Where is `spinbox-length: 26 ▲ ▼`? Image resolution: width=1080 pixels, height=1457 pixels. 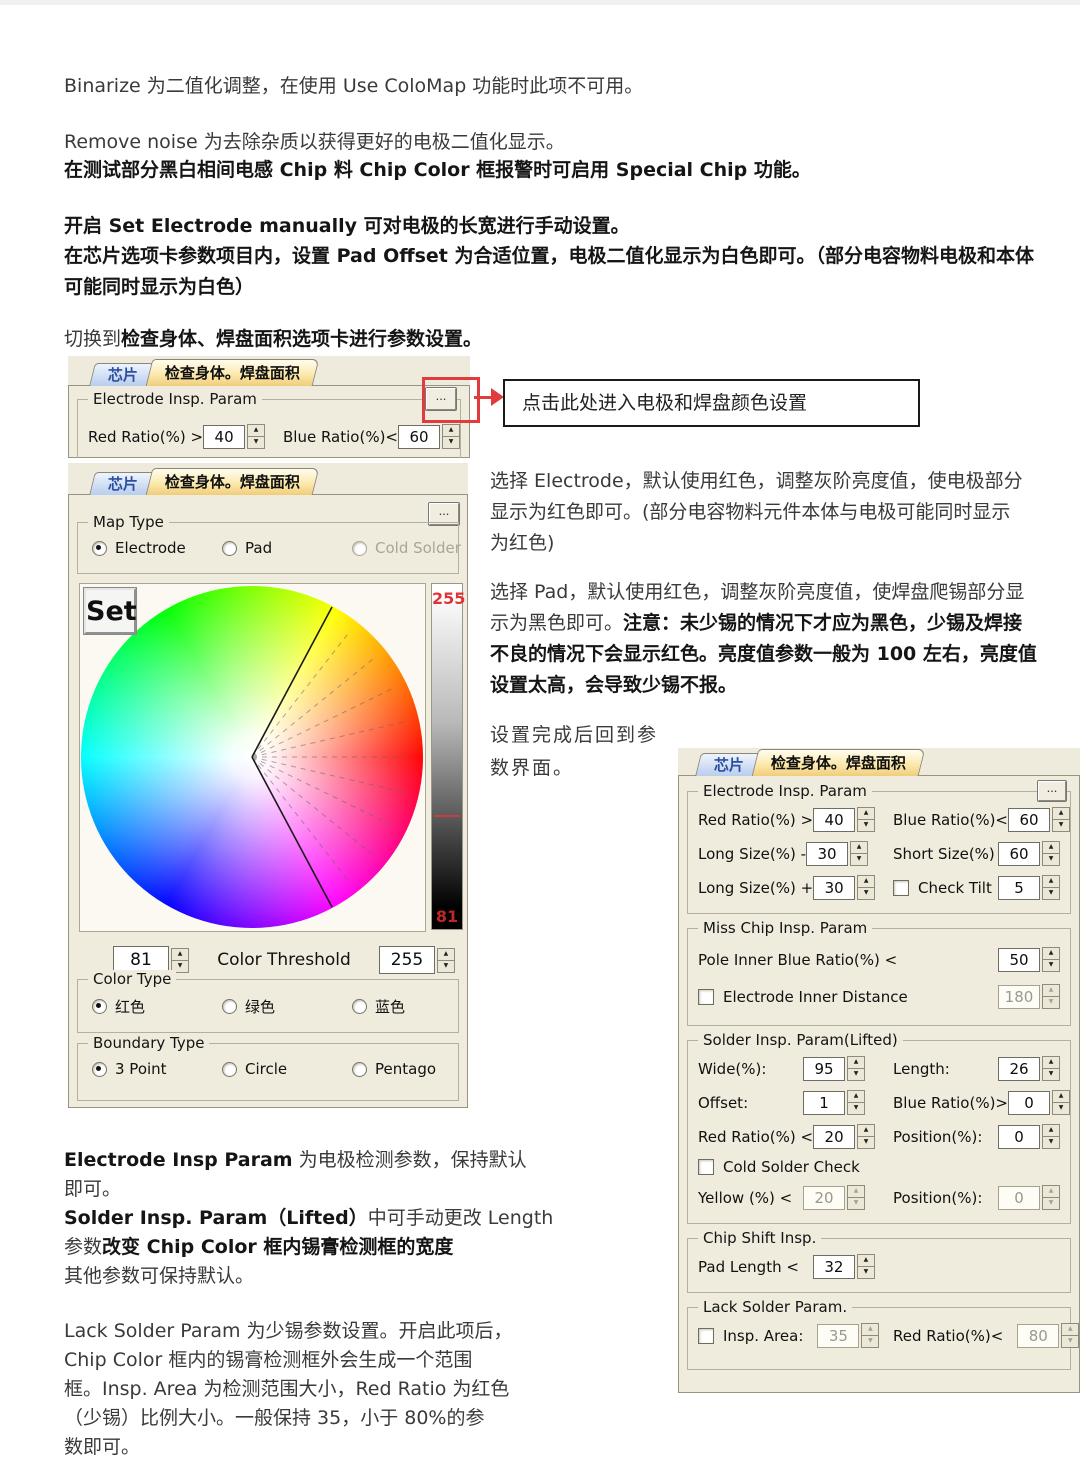
spinbox-length: 26 ▲ ▼ is located at coordinates (1029, 1068).